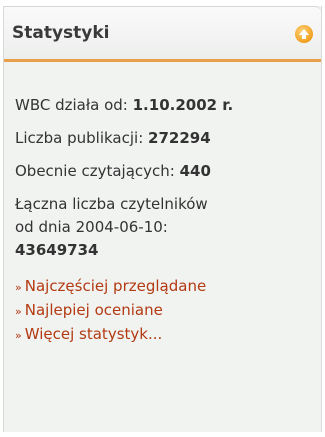 The image size is (325, 437). I want to click on stat-publications-label: Liczba publikacji:, so click(79, 138).